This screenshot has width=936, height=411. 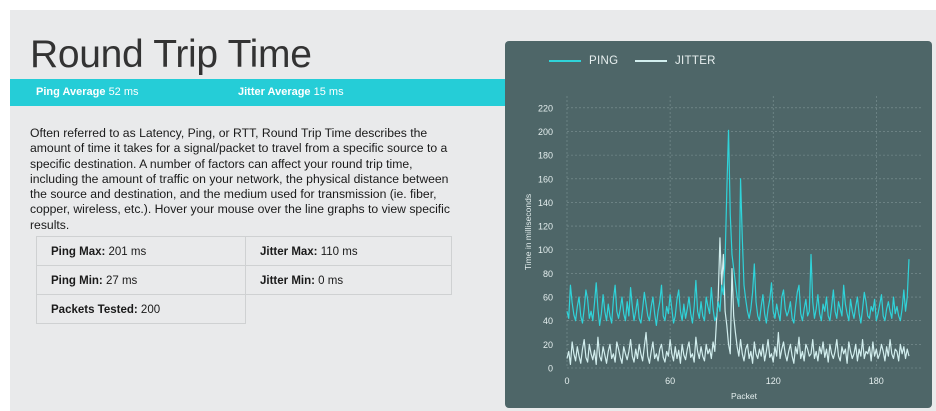 What do you see at coordinates (339, 252) in the screenshot?
I see `metric-value: 110 ms` at bounding box center [339, 252].